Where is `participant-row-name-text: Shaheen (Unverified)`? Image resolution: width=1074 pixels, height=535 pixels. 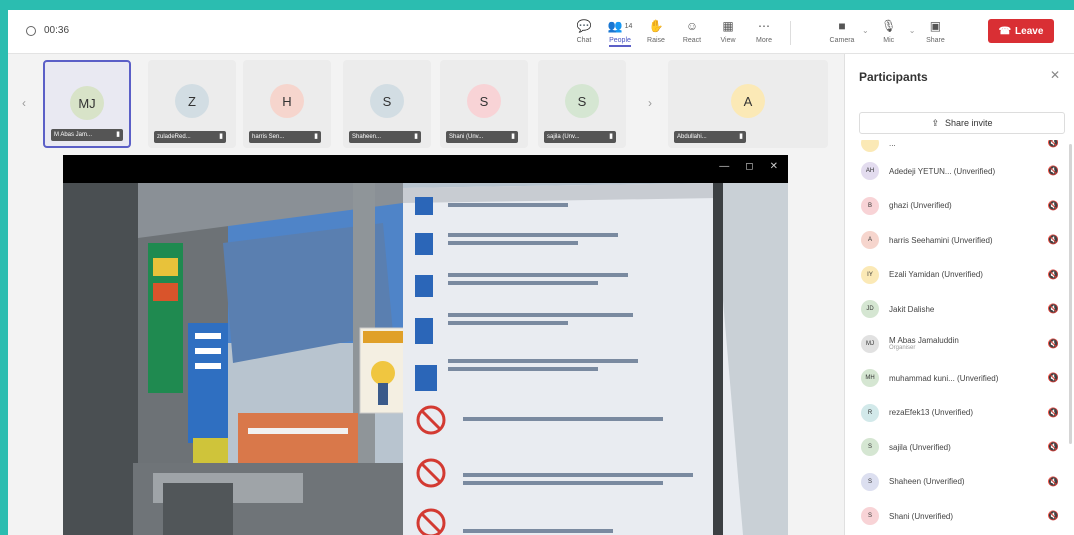 participant-row-name-text: Shaheen (Unverified) is located at coordinates (927, 482).